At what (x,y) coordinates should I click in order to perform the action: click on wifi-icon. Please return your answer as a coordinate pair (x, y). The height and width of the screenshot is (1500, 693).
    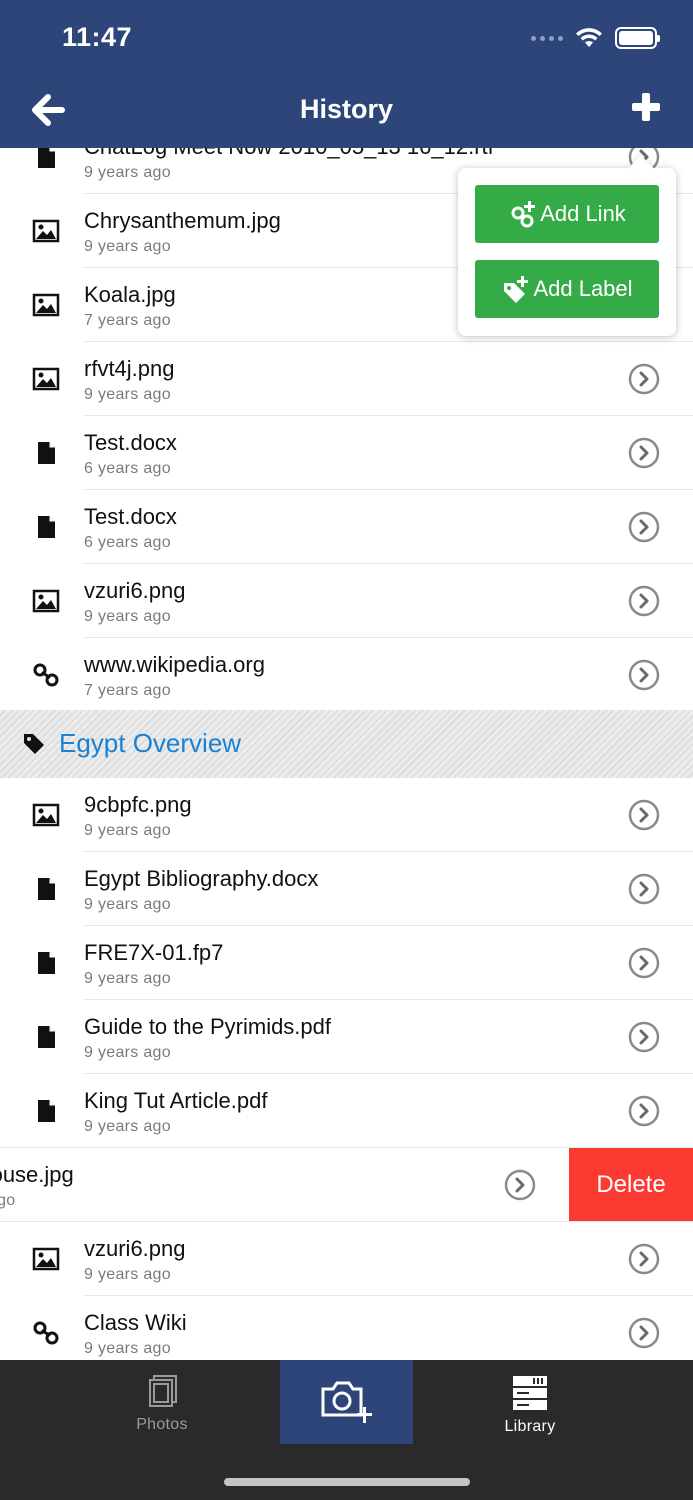
    Looking at the image, I should click on (589, 37).